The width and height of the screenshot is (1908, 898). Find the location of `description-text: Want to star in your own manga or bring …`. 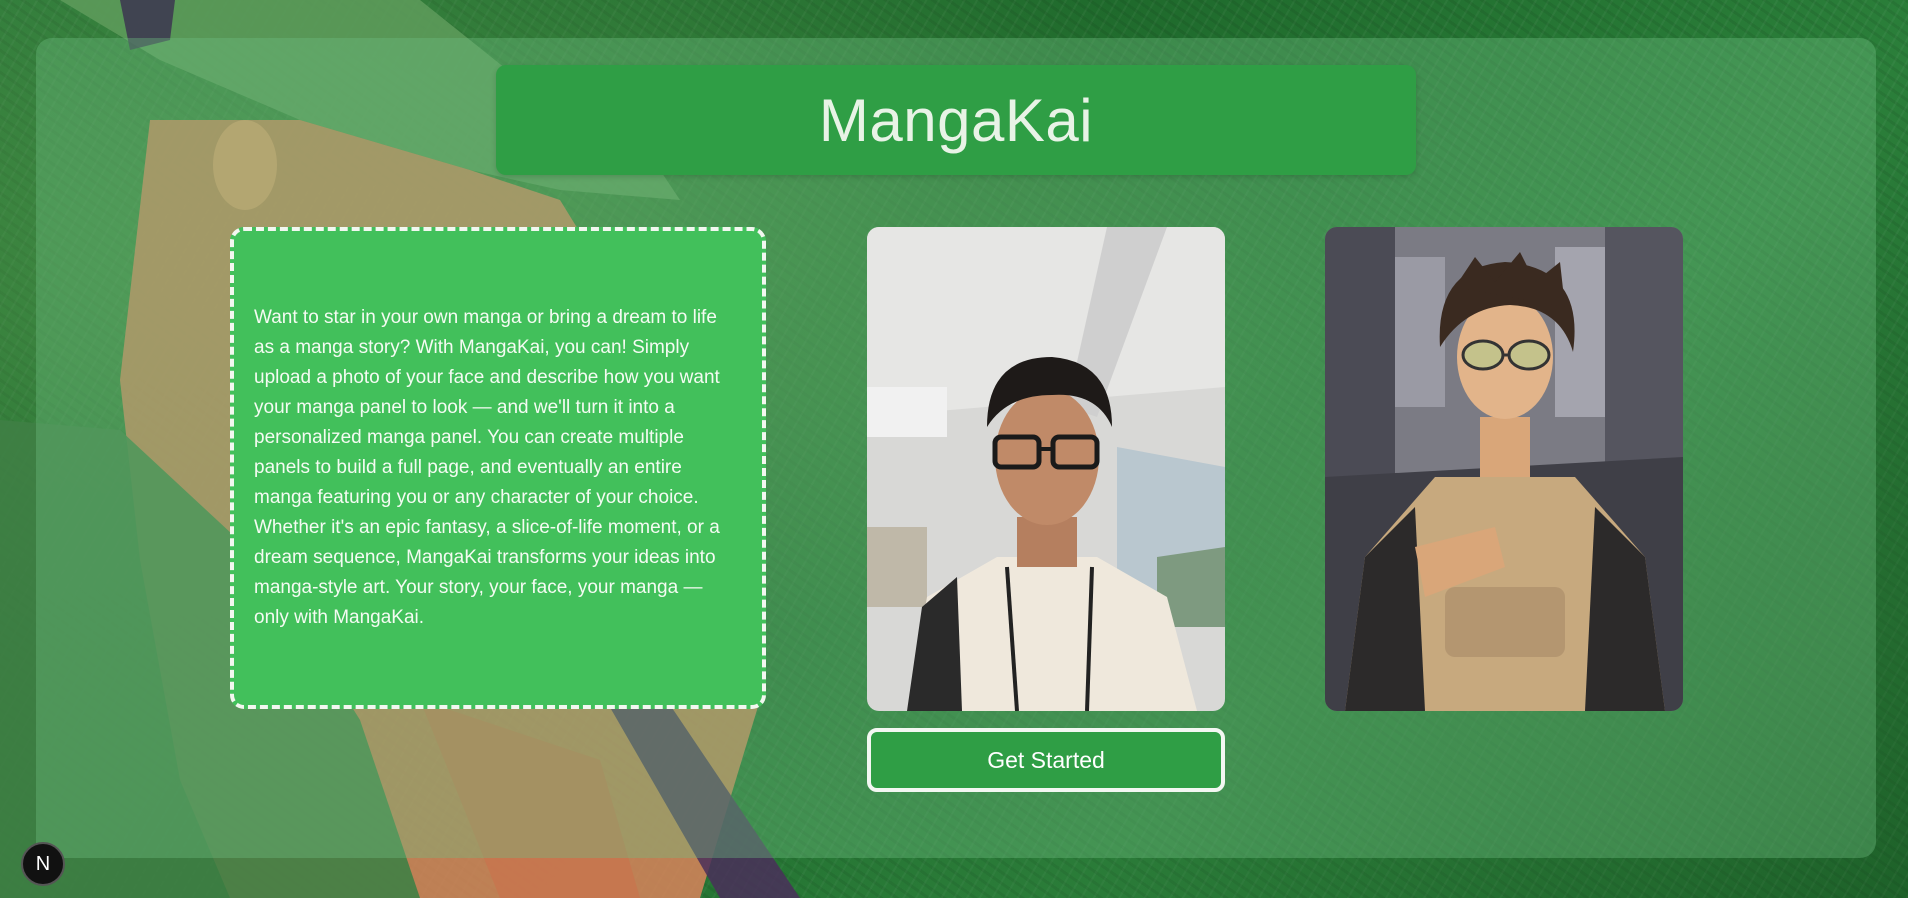

description-text: Want to star in your own manga or bring … is located at coordinates (487, 467).